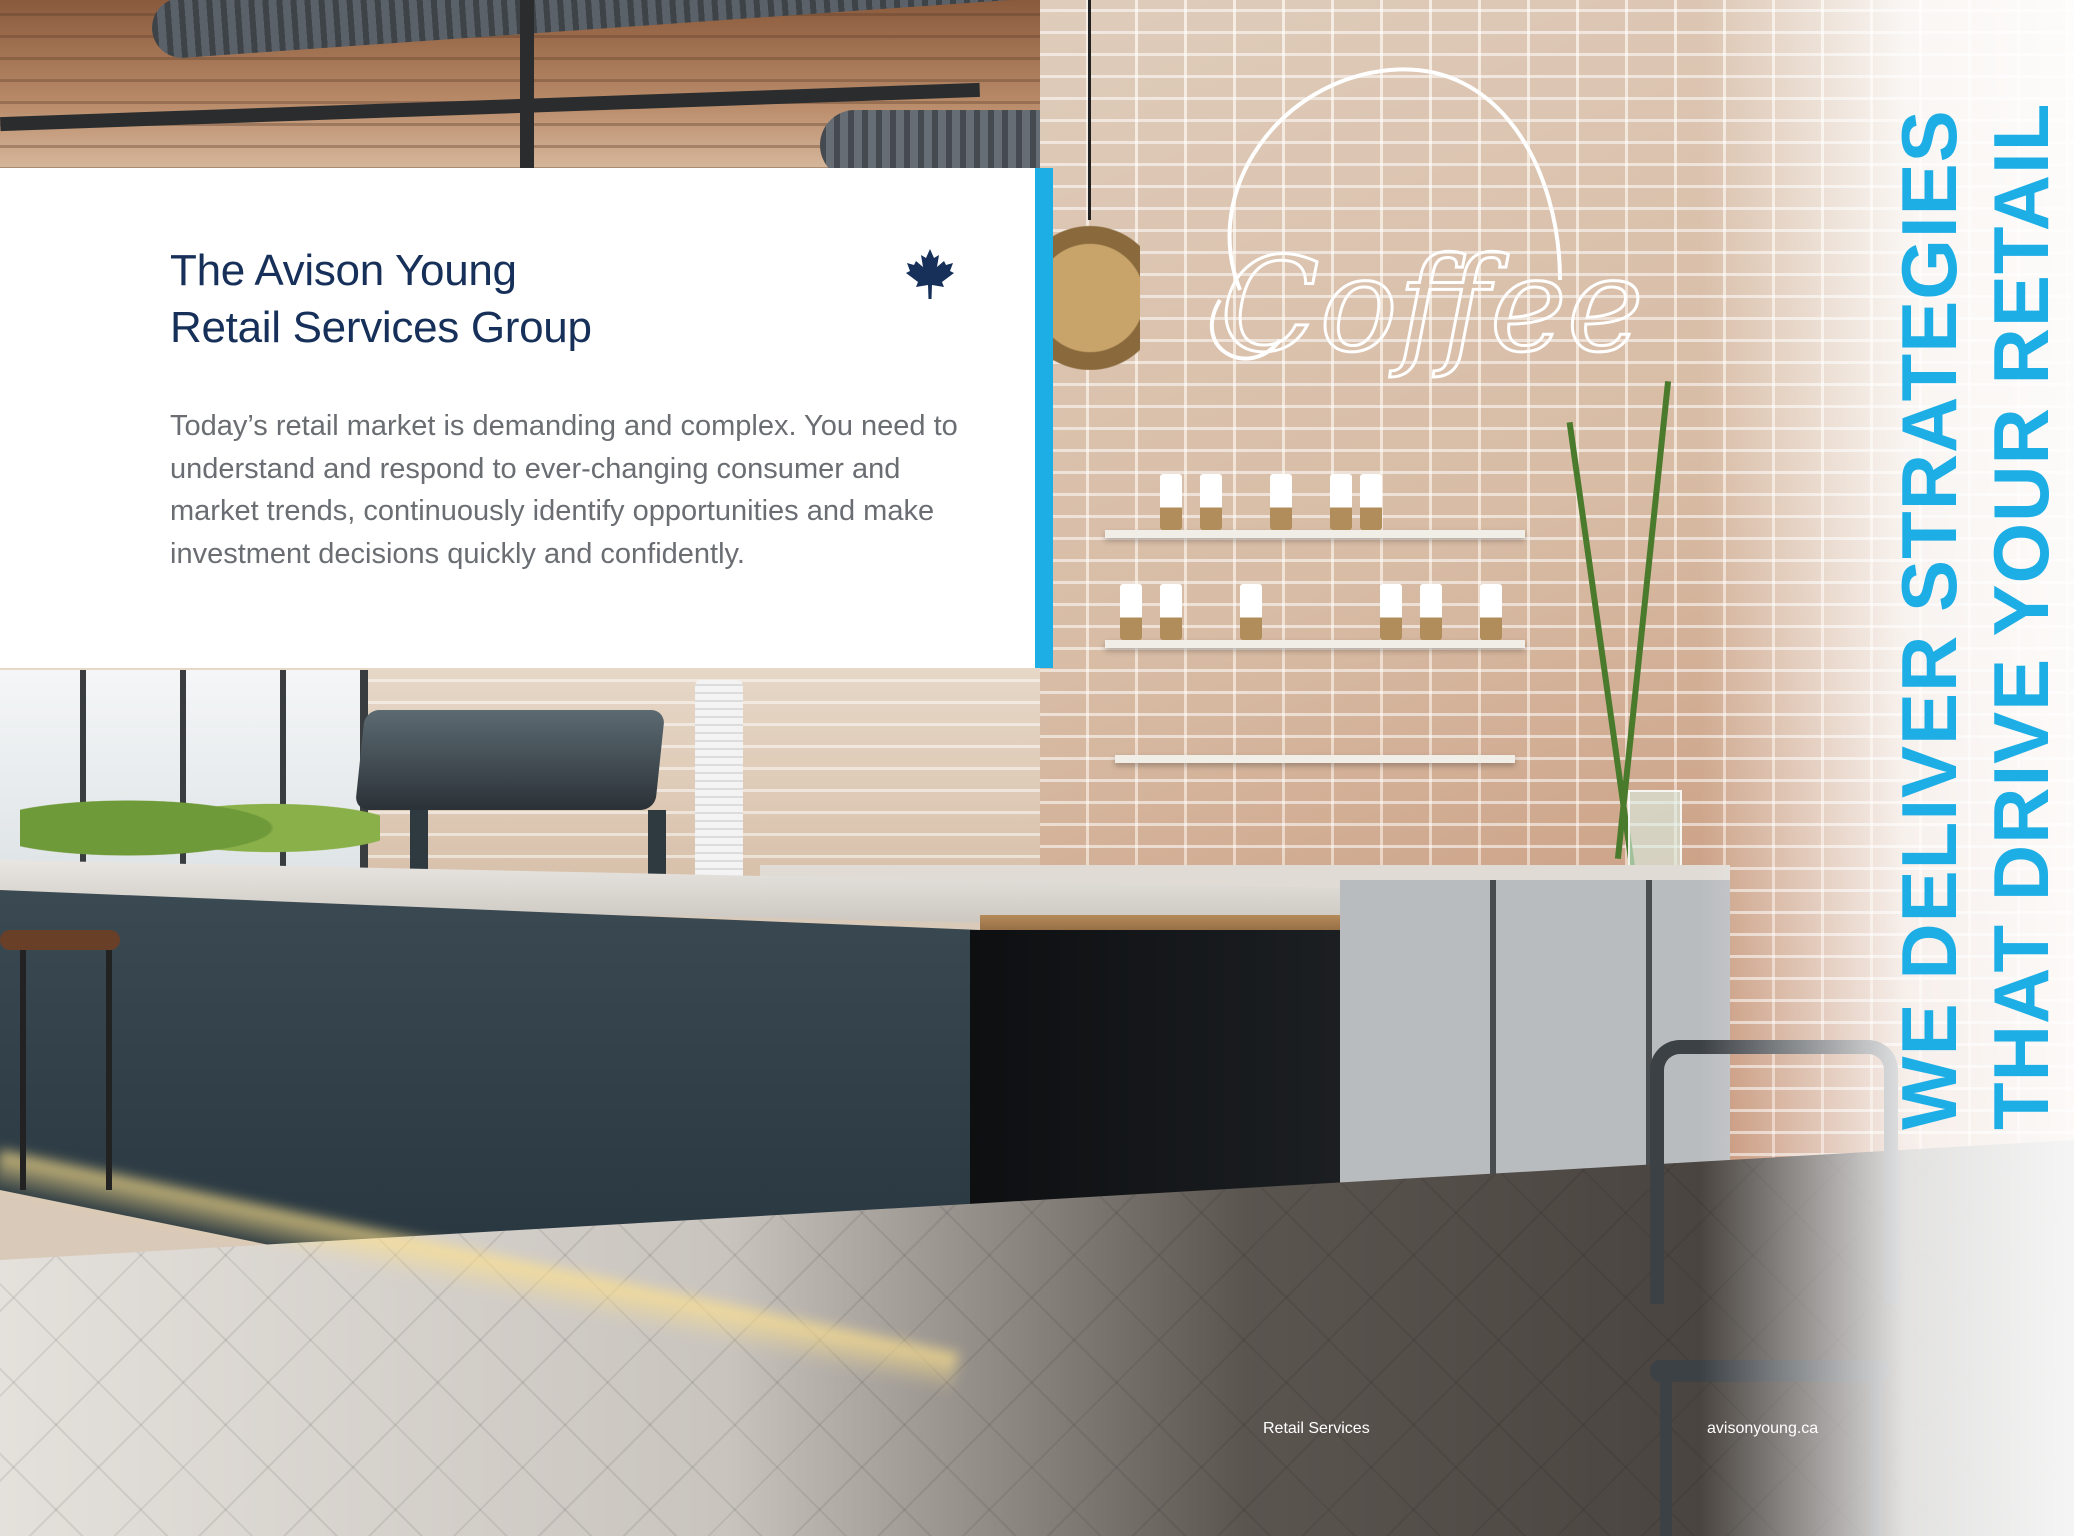  I want to click on potted-plants, so click(200, 820).